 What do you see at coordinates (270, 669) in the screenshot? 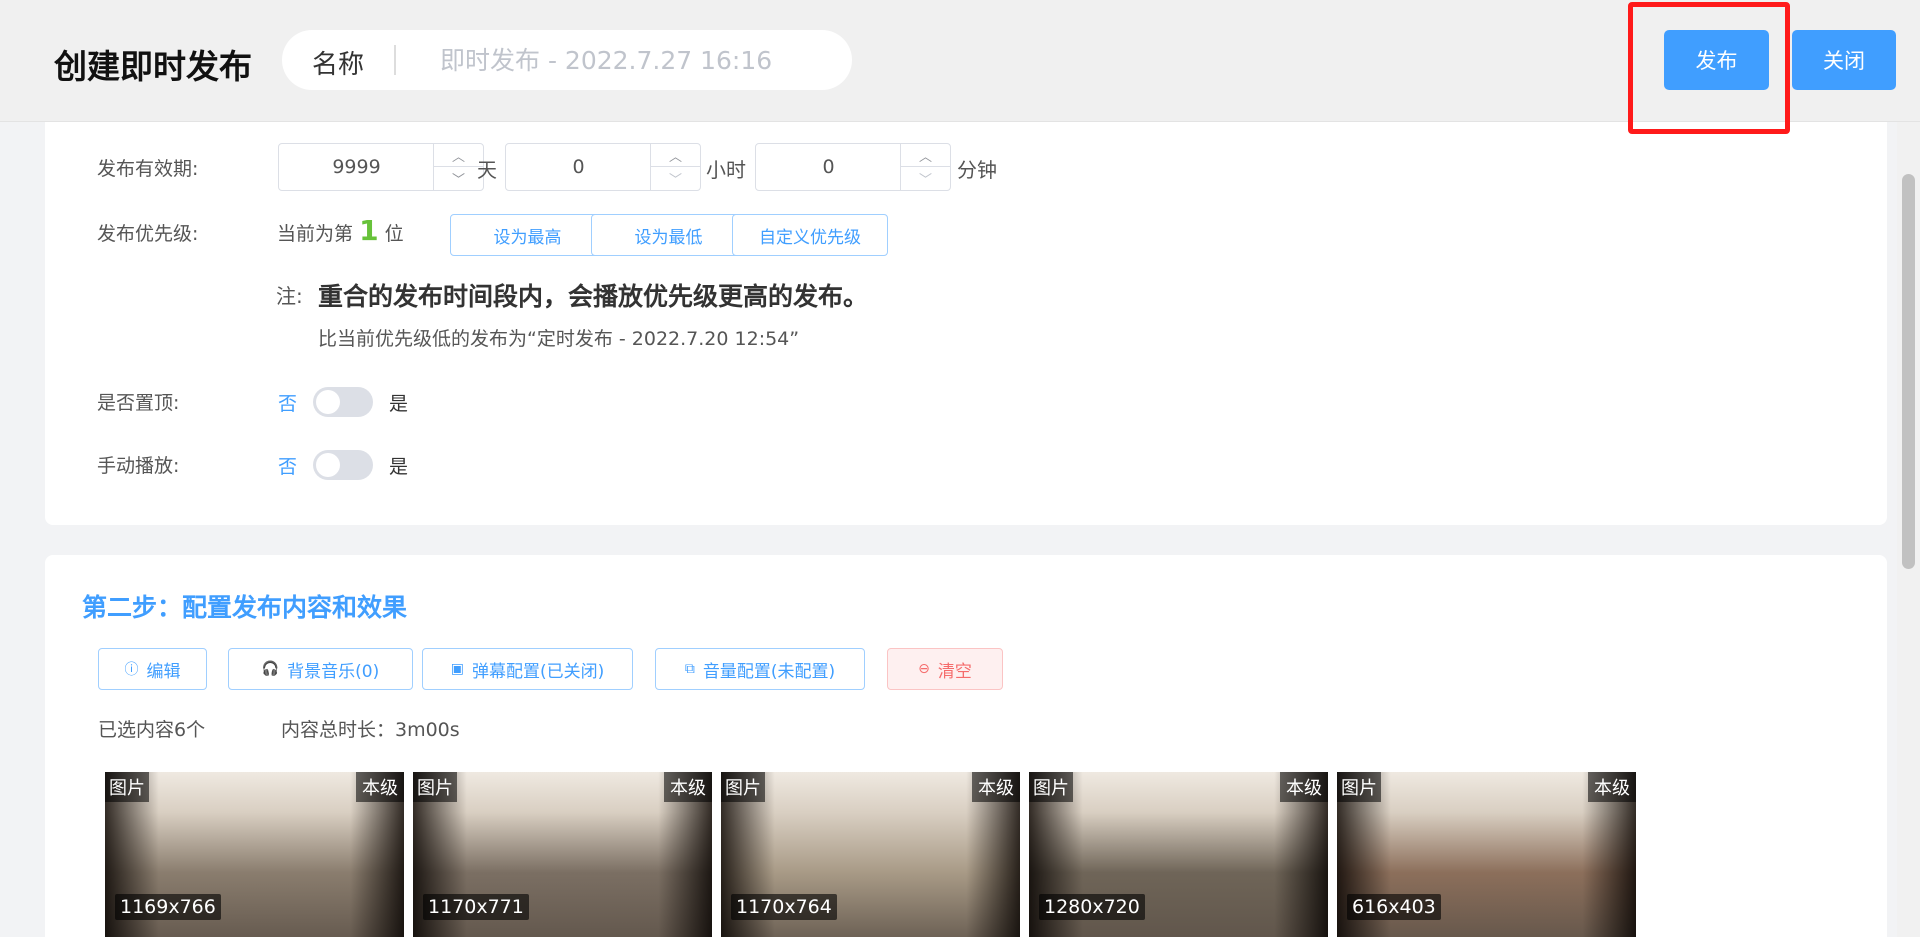
I see `headphones-icon: 🎧` at bounding box center [270, 669].